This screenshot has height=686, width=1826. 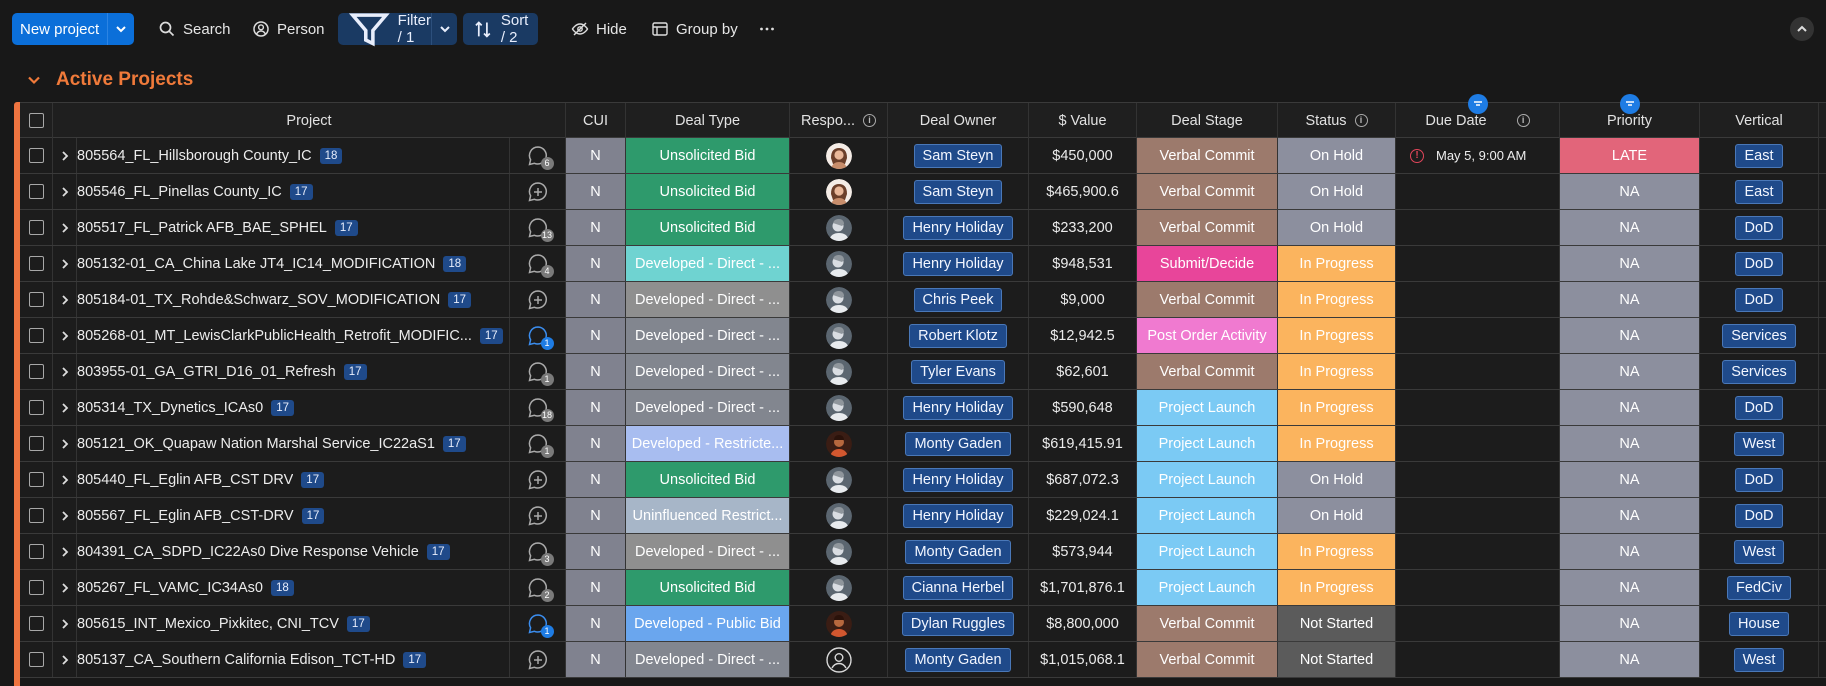 What do you see at coordinates (1083, 227) in the screenshot?
I see `value-cell: $233,200` at bounding box center [1083, 227].